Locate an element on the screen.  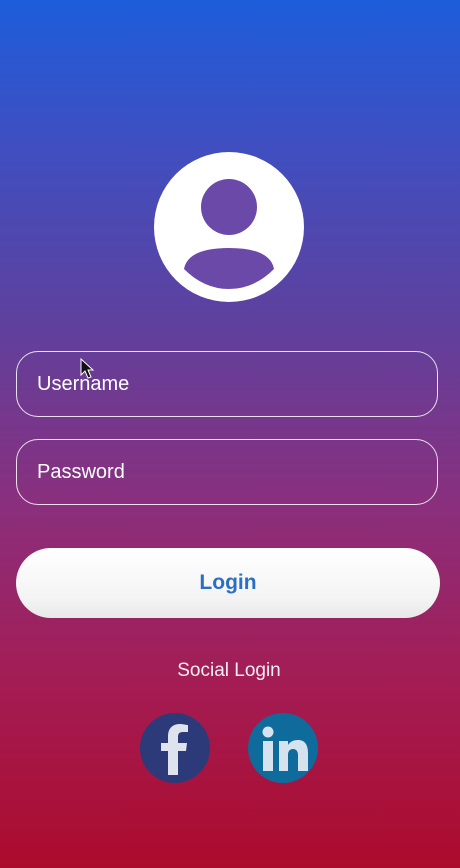
facebook-login-button is located at coordinates (175, 748).